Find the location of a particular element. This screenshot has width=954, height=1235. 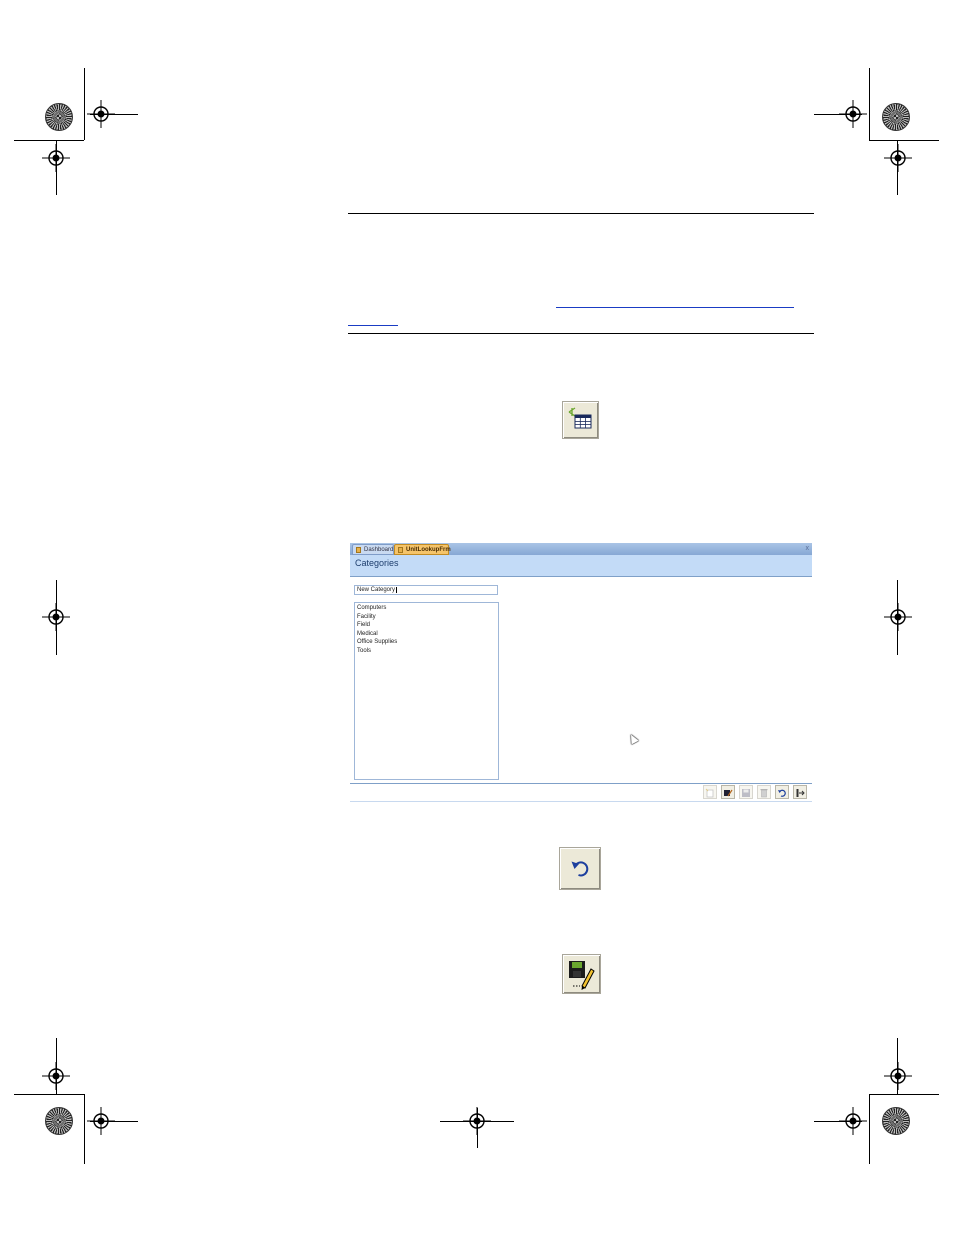

form-title: Categories is located at coordinates (377, 563).